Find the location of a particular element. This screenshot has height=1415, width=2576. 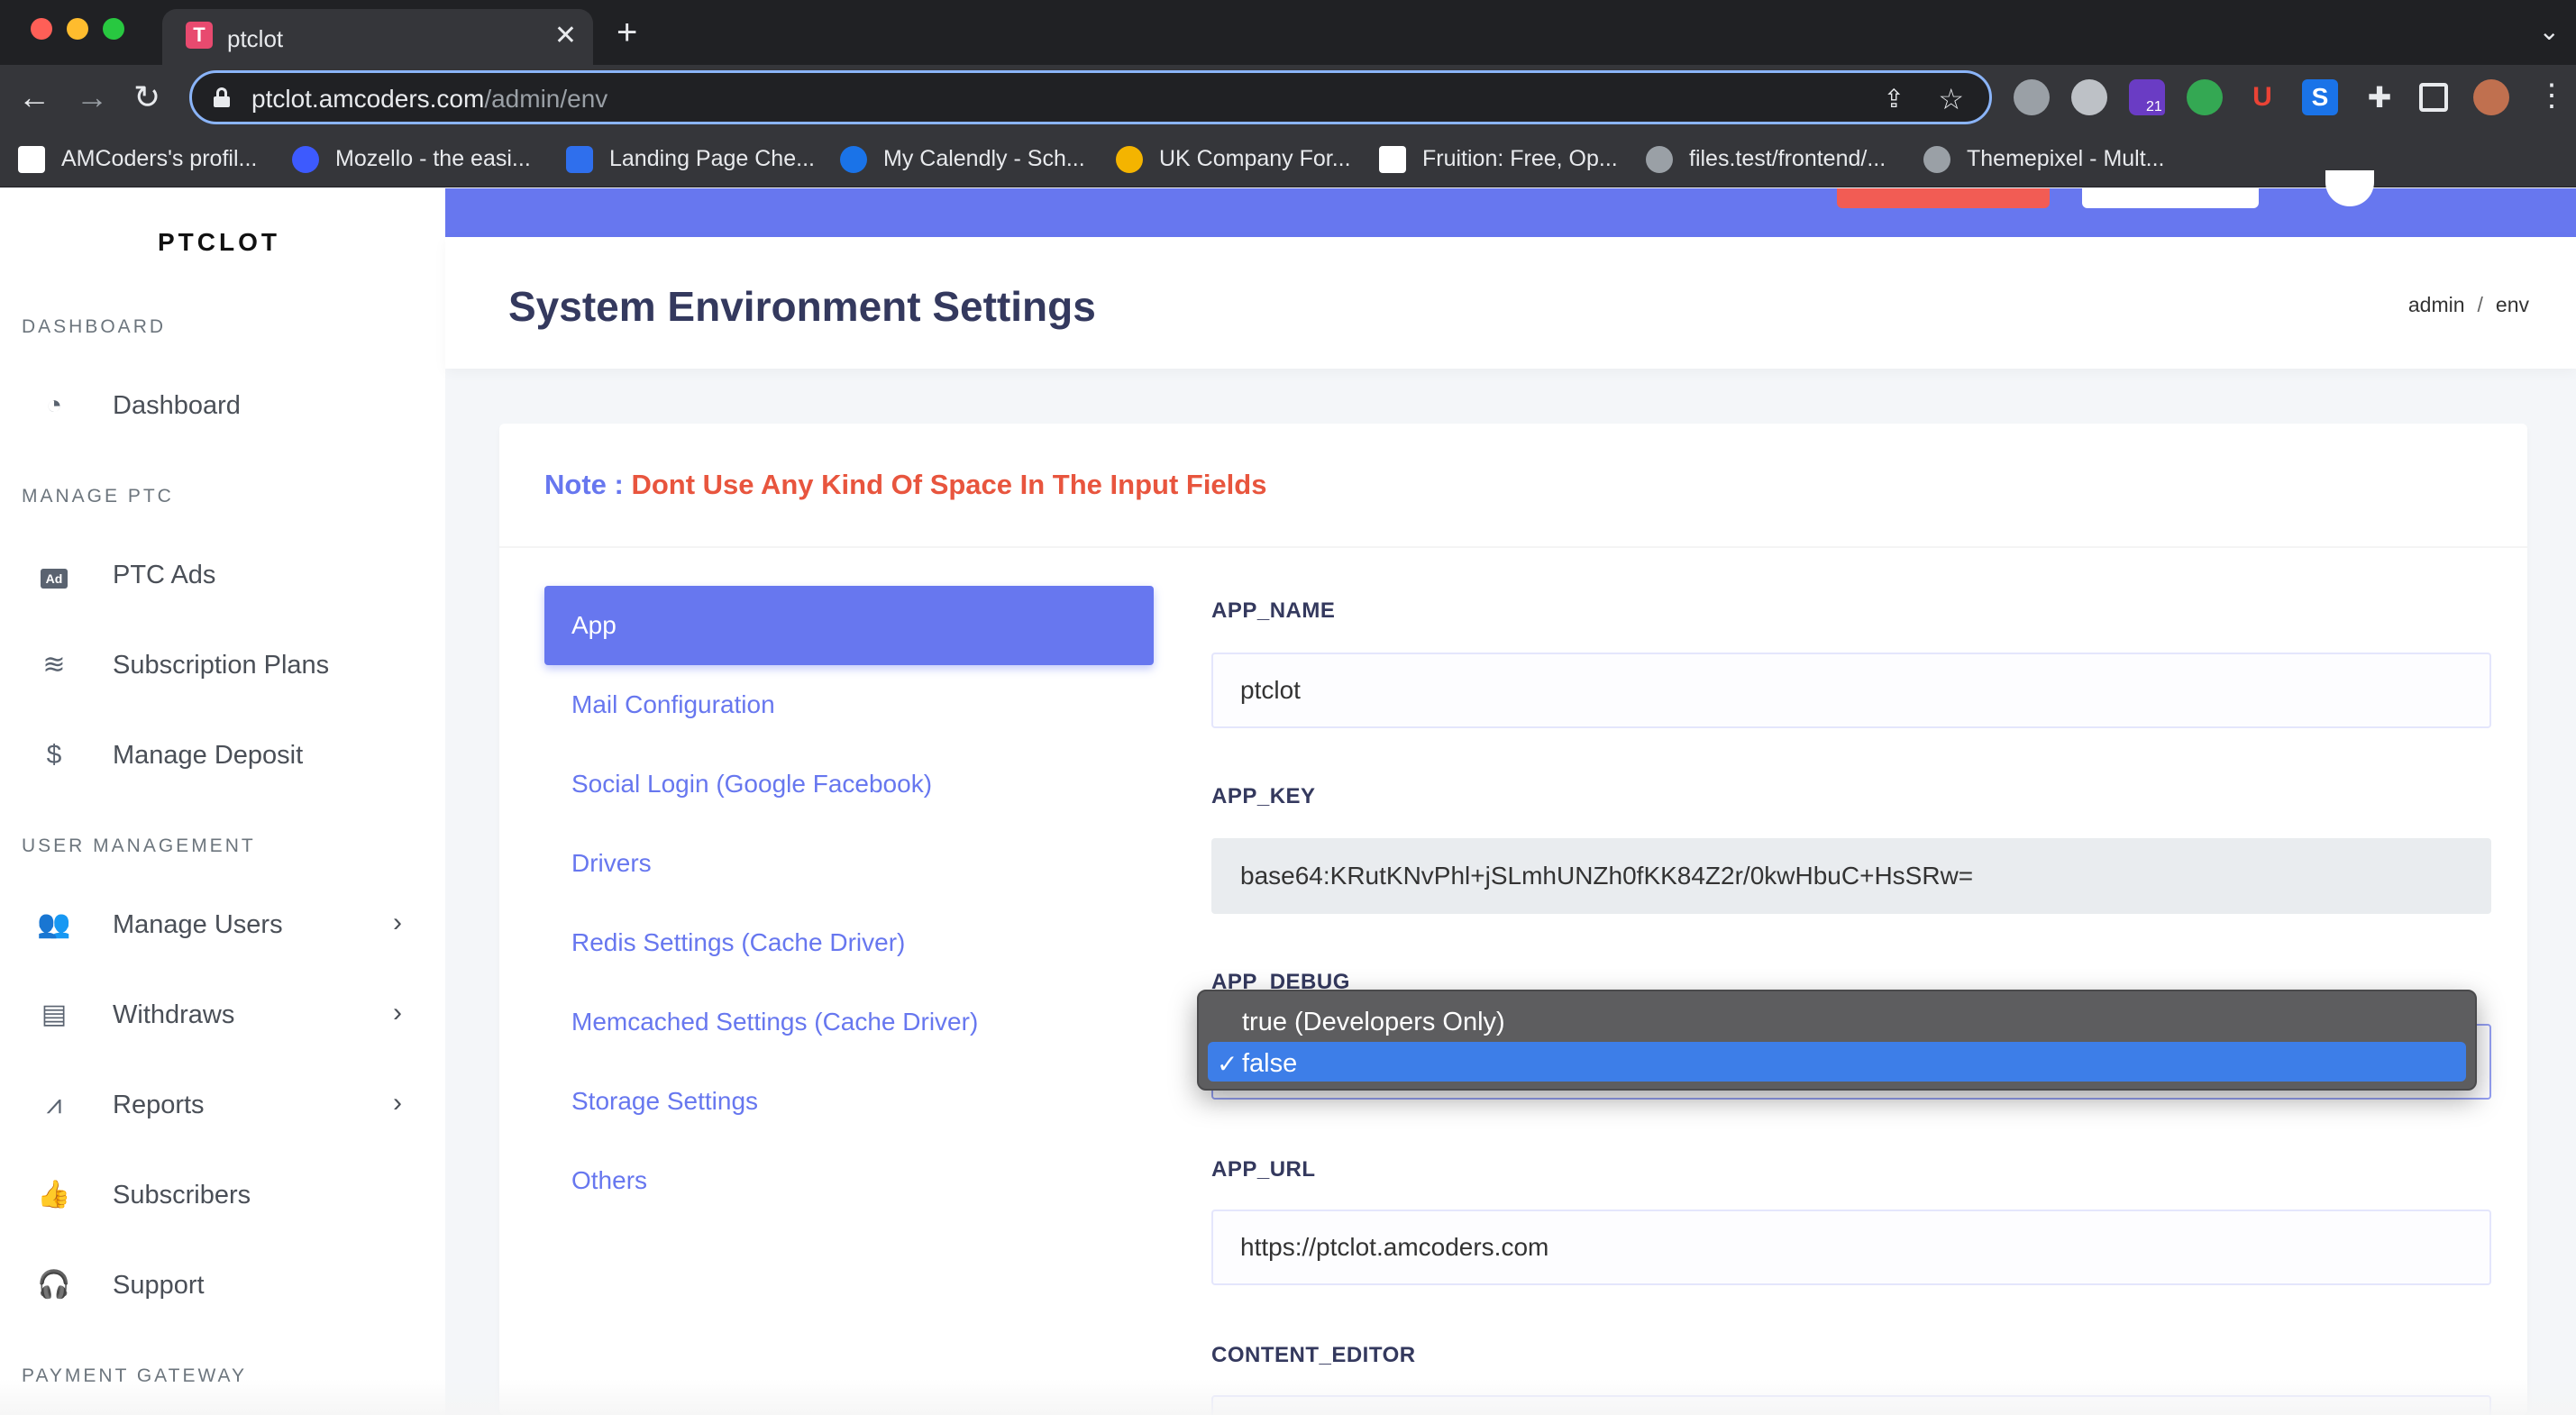

bookmark-star-icon: ☆ is located at coordinates (1951, 99).